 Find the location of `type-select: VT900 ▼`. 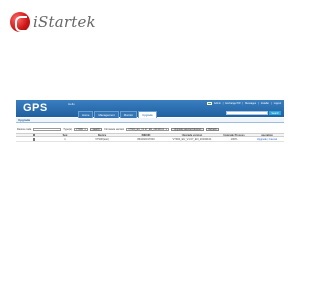

type-select: VT900 ▼ is located at coordinates (81, 129).